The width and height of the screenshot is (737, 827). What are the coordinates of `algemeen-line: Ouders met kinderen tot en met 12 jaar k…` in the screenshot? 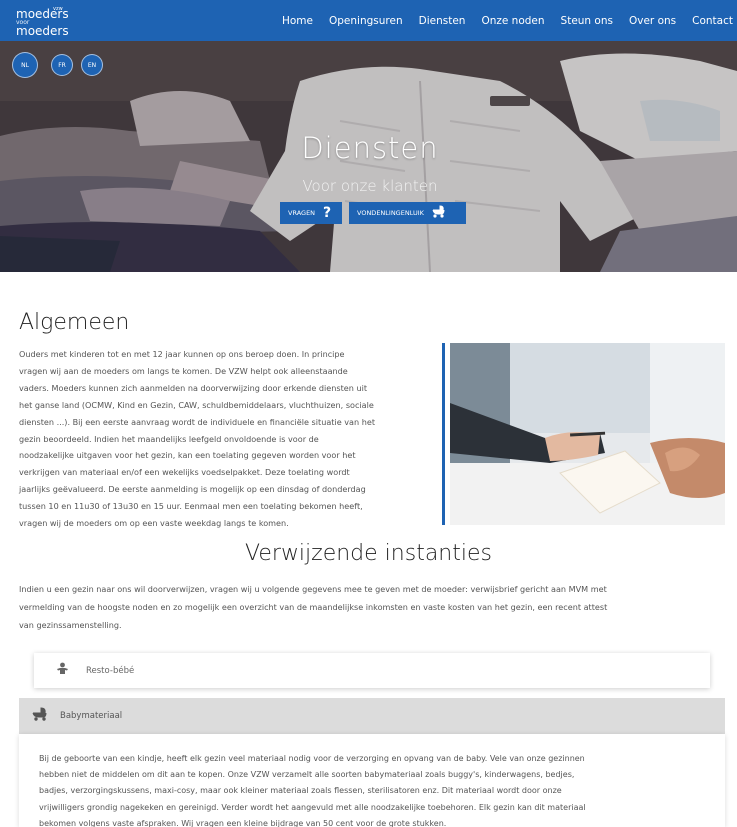 It's located at (182, 354).